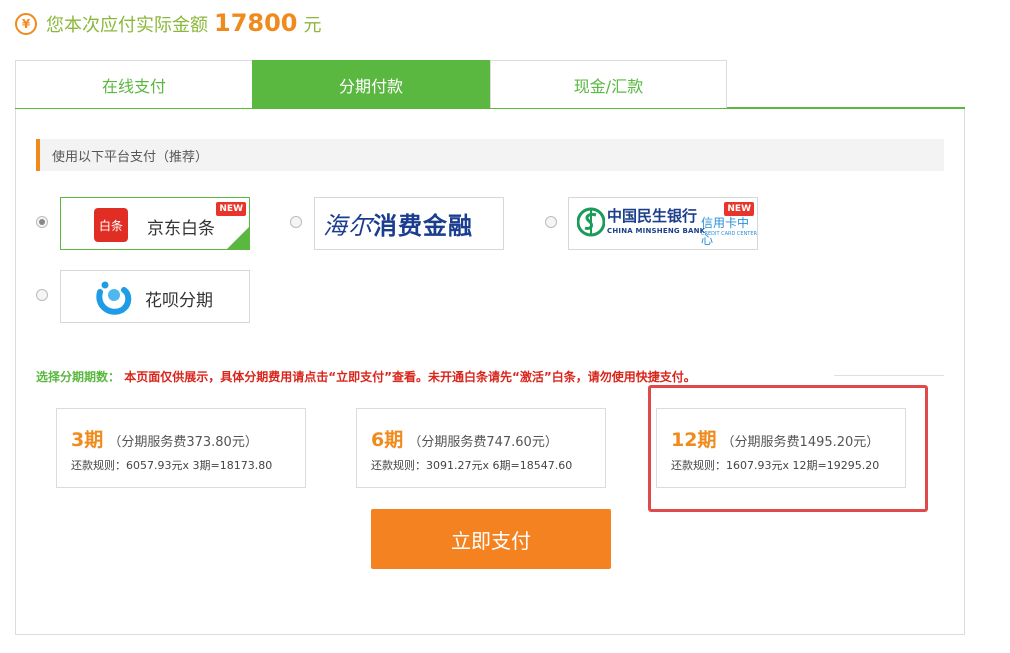 This screenshot has width=1010, height=653. What do you see at coordinates (181, 229) in the screenshot?
I see `platform-name: 京东白条` at bounding box center [181, 229].